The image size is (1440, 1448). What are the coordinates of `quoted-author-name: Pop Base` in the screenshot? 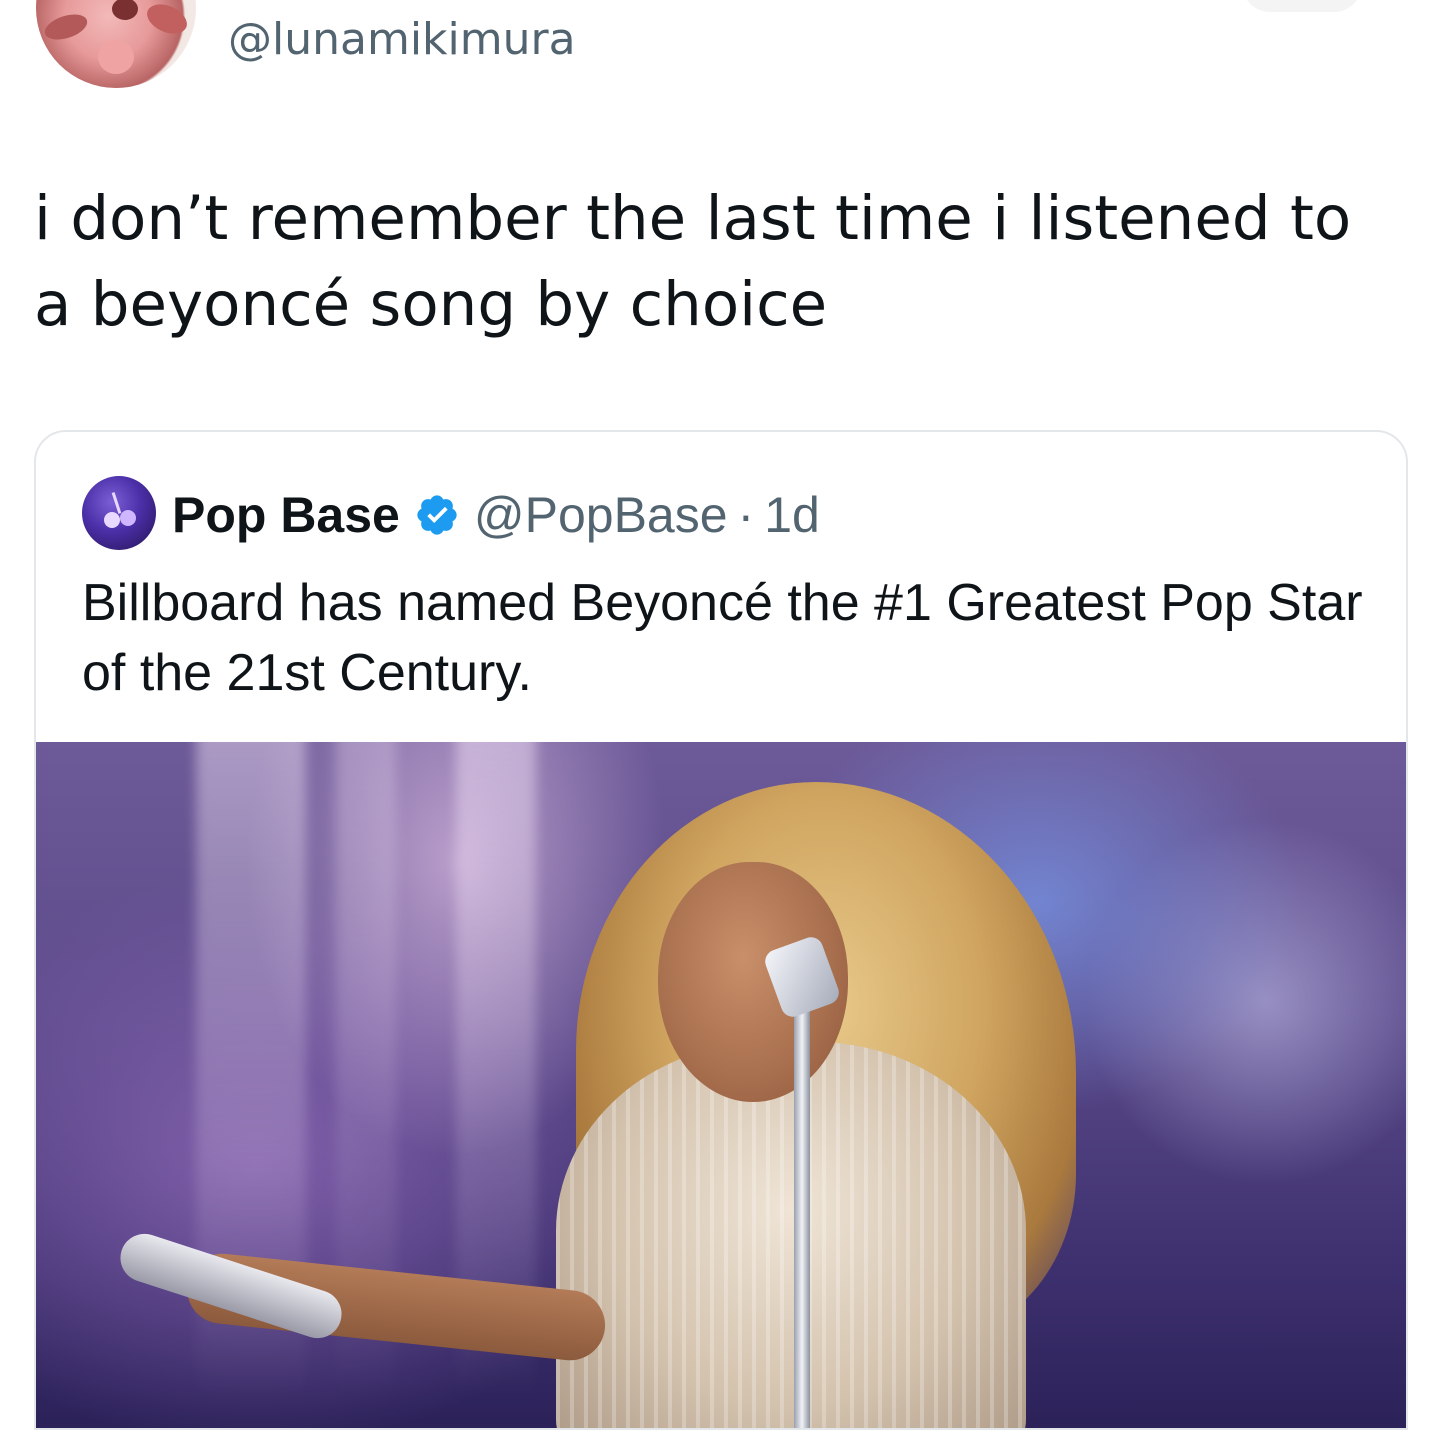 It's located at (286, 515).